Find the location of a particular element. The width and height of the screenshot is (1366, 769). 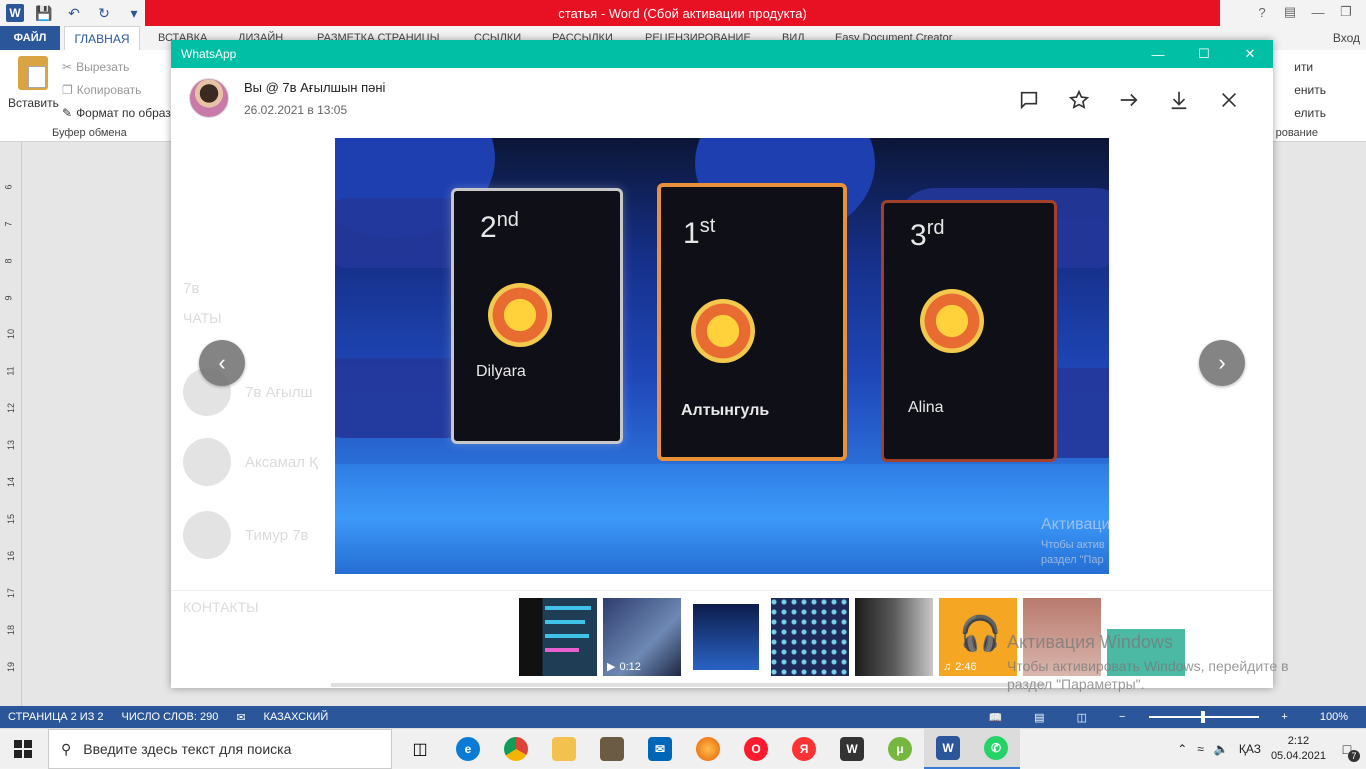

page-count: СТРАНИЦА 2 ИЗ 2 is located at coordinates (56, 717).